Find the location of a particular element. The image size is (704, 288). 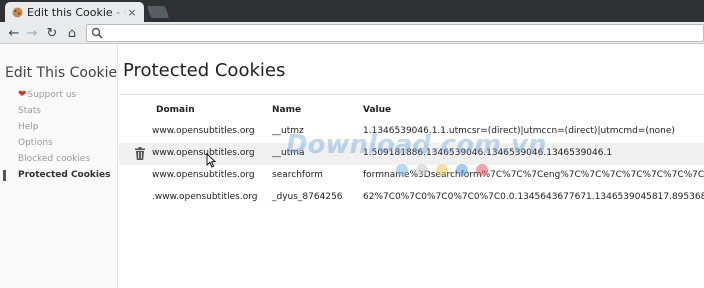

sidebar-item-blocked-cookies: Blocked cookies is located at coordinates (59, 159).